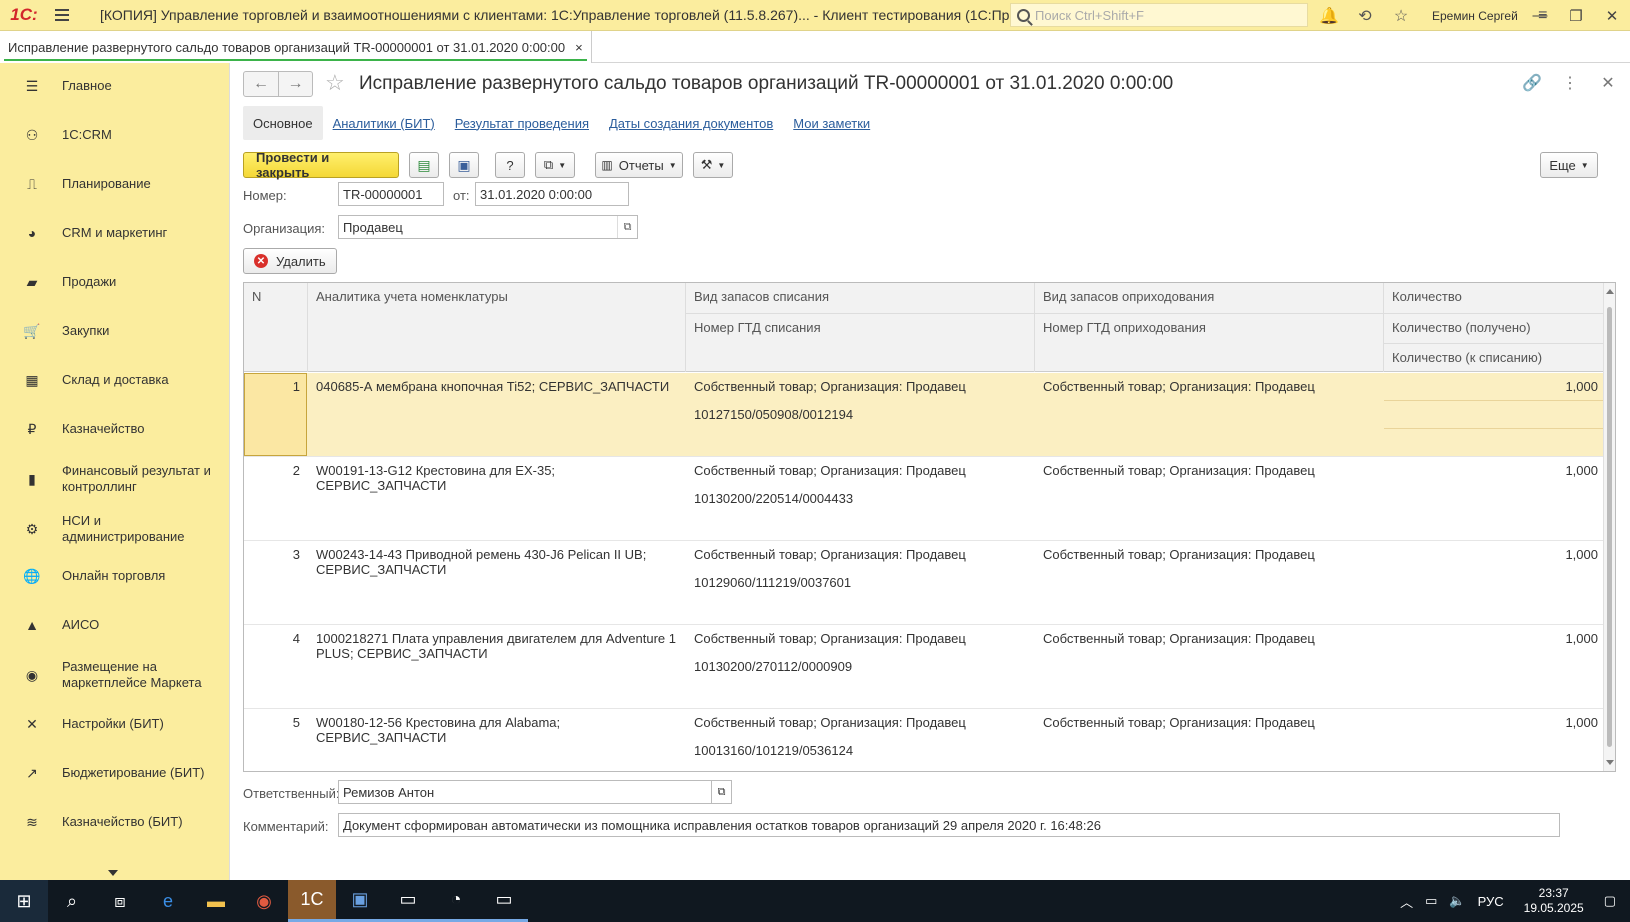 This screenshot has width=1630, height=922. What do you see at coordinates (114, 429) in the screenshot?
I see `sidebar-item-treasury: ₽ Казначейство` at bounding box center [114, 429].